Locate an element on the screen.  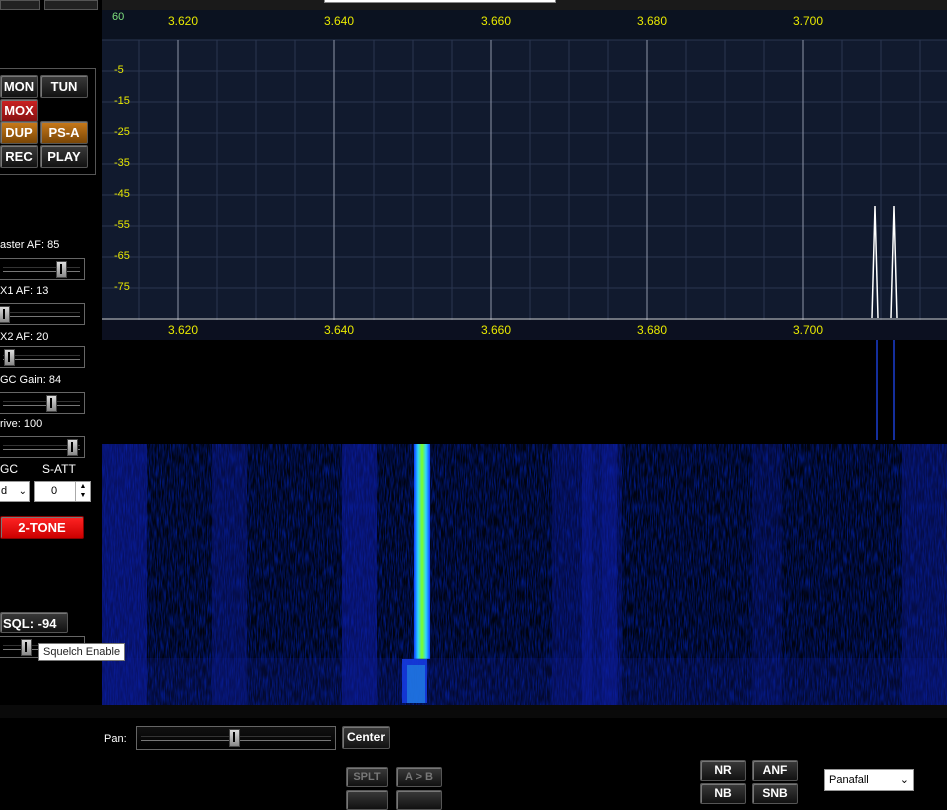
top-scale-label: 60 is located at coordinates (118, 17).